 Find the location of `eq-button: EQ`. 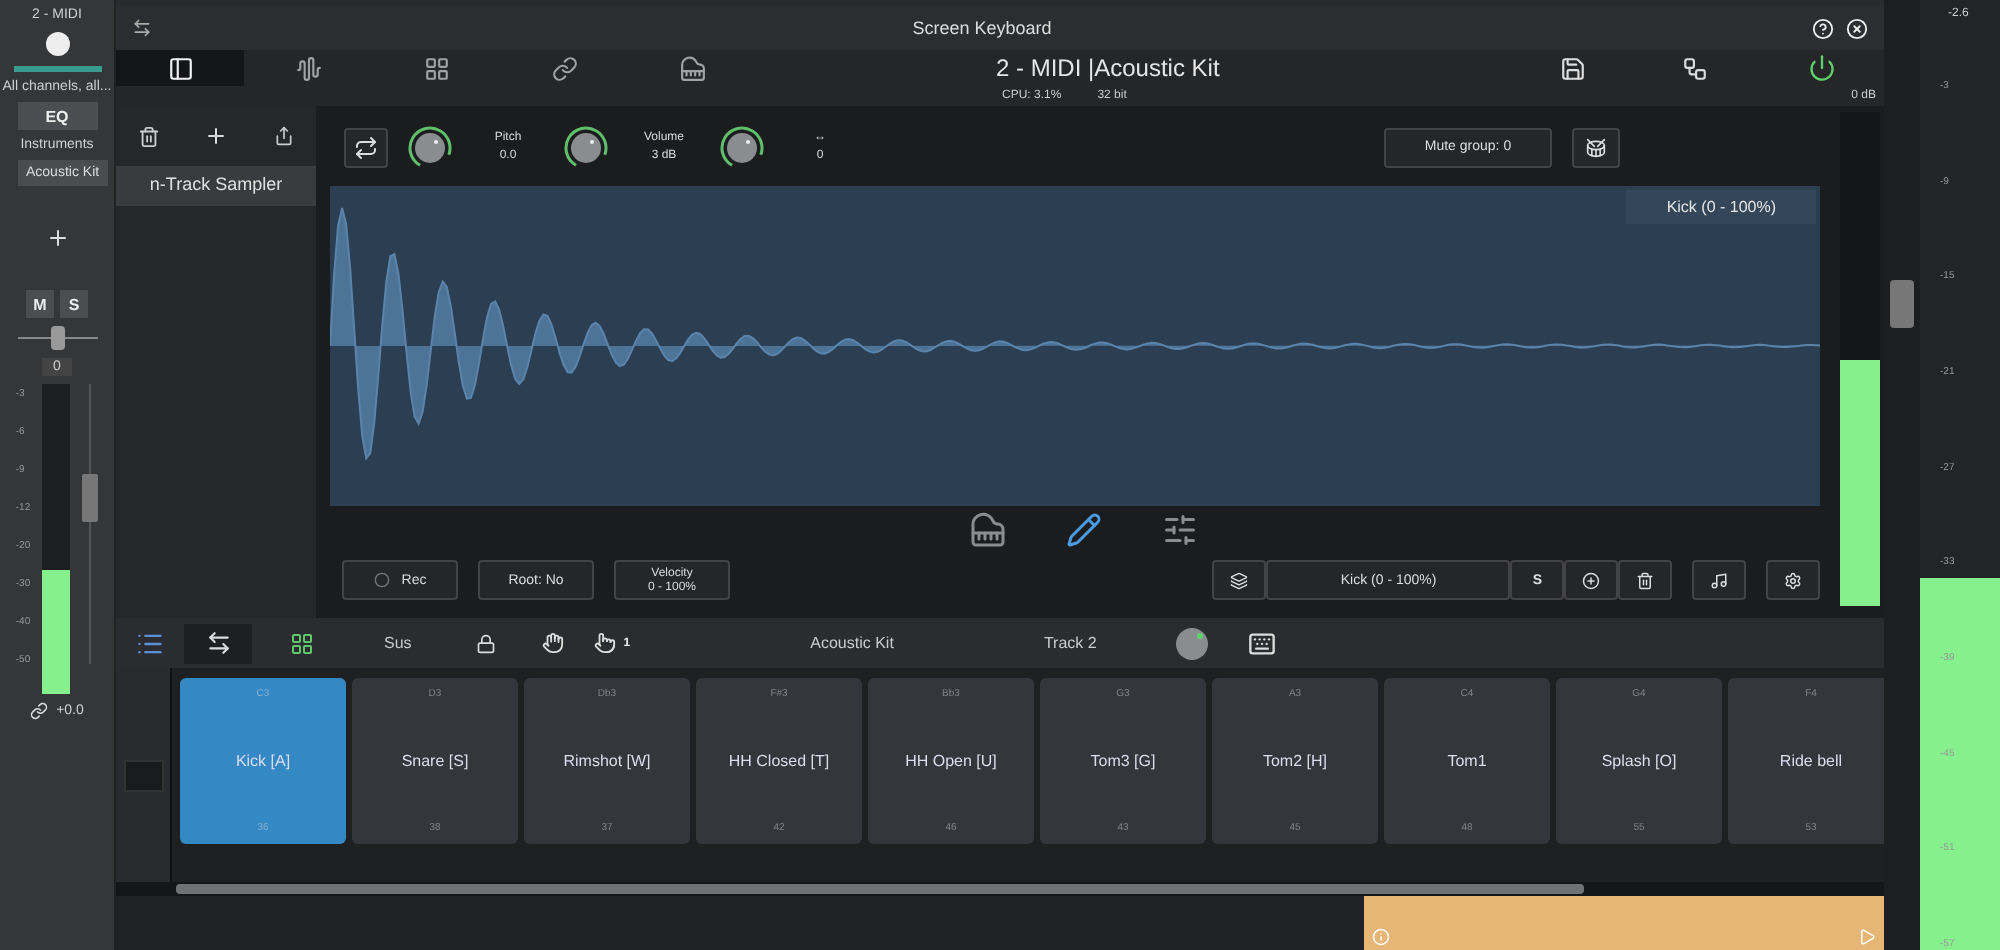

eq-button: EQ is located at coordinates (57, 116).